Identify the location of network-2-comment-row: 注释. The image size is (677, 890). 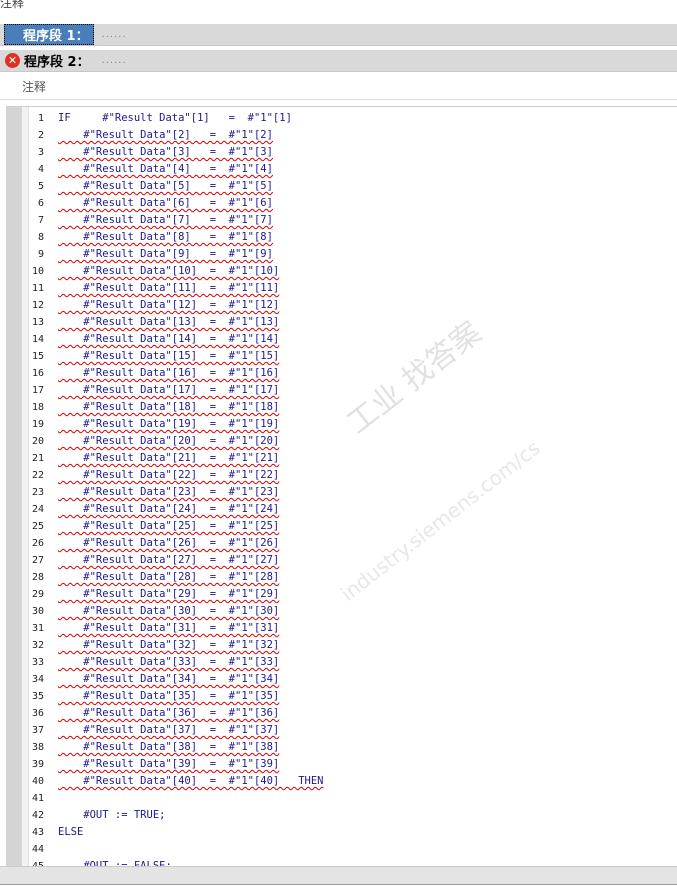
(338, 86).